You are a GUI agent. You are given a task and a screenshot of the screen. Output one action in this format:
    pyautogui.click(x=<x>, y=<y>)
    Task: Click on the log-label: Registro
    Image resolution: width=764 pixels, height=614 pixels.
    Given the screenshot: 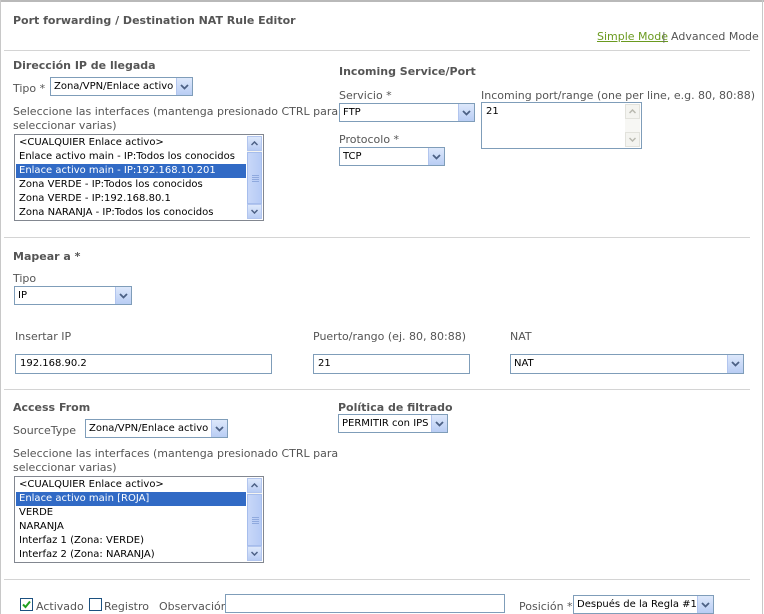 What is the action you would take?
    pyautogui.click(x=127, y=606)
    